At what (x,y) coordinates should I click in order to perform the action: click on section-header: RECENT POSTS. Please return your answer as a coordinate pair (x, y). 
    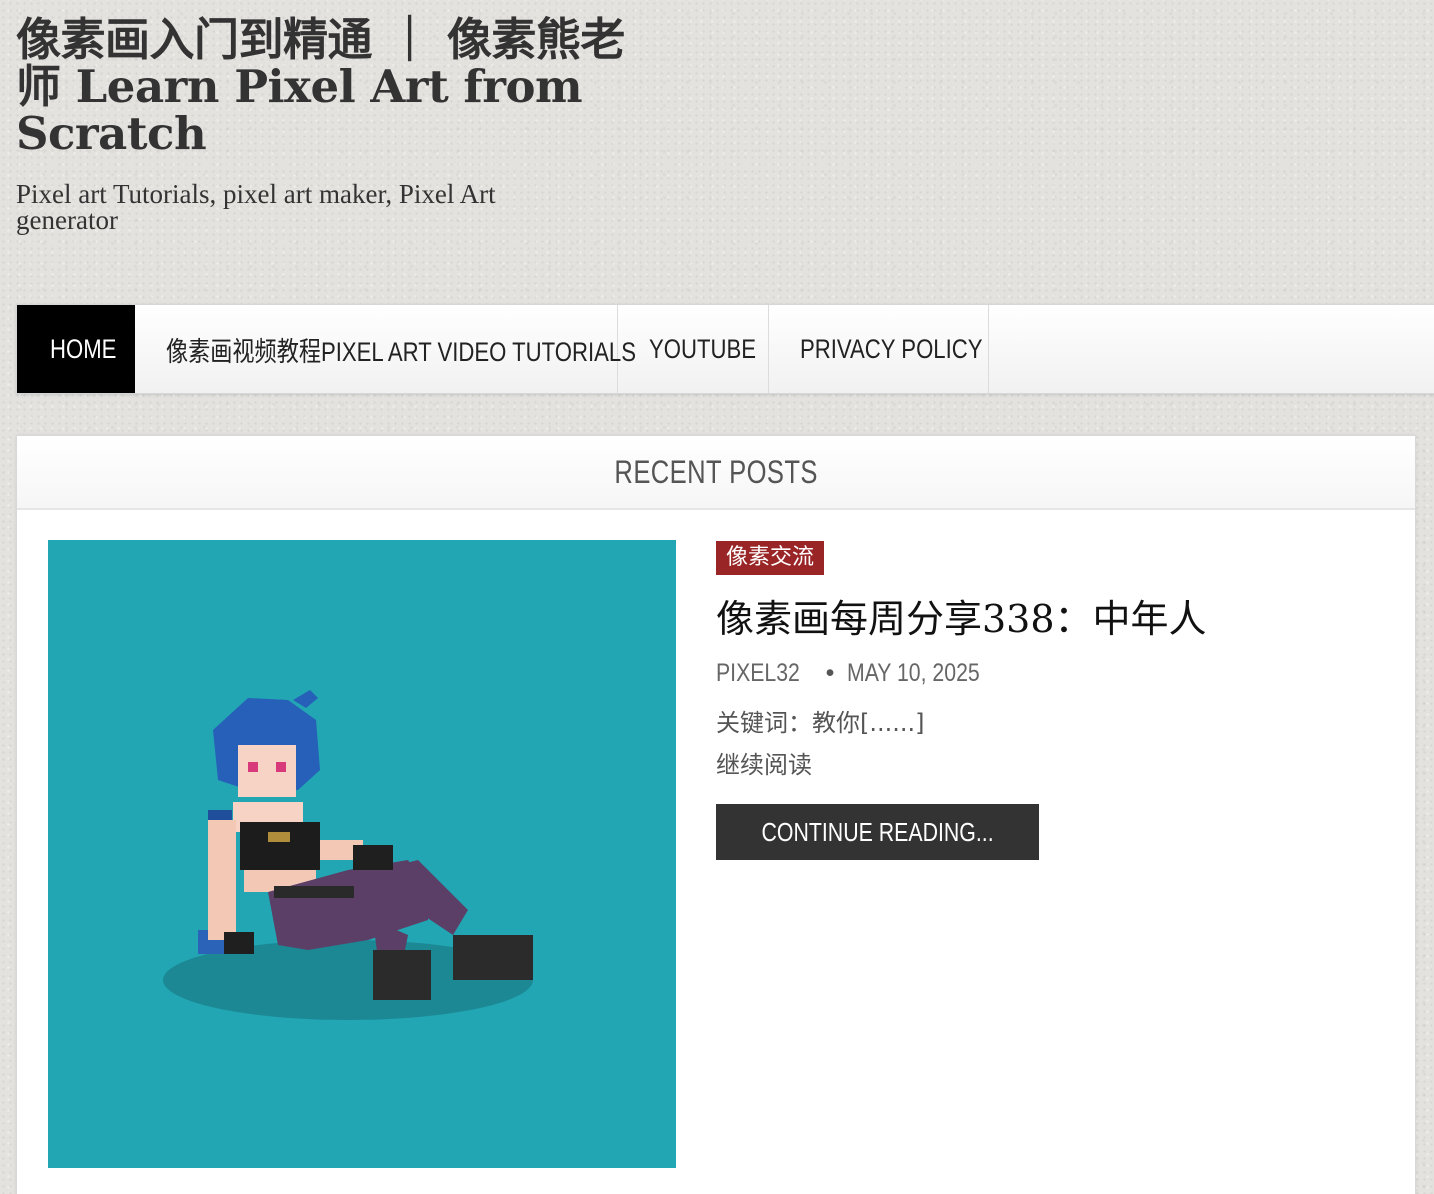
    Looking at the image, I should click on (716, 473).